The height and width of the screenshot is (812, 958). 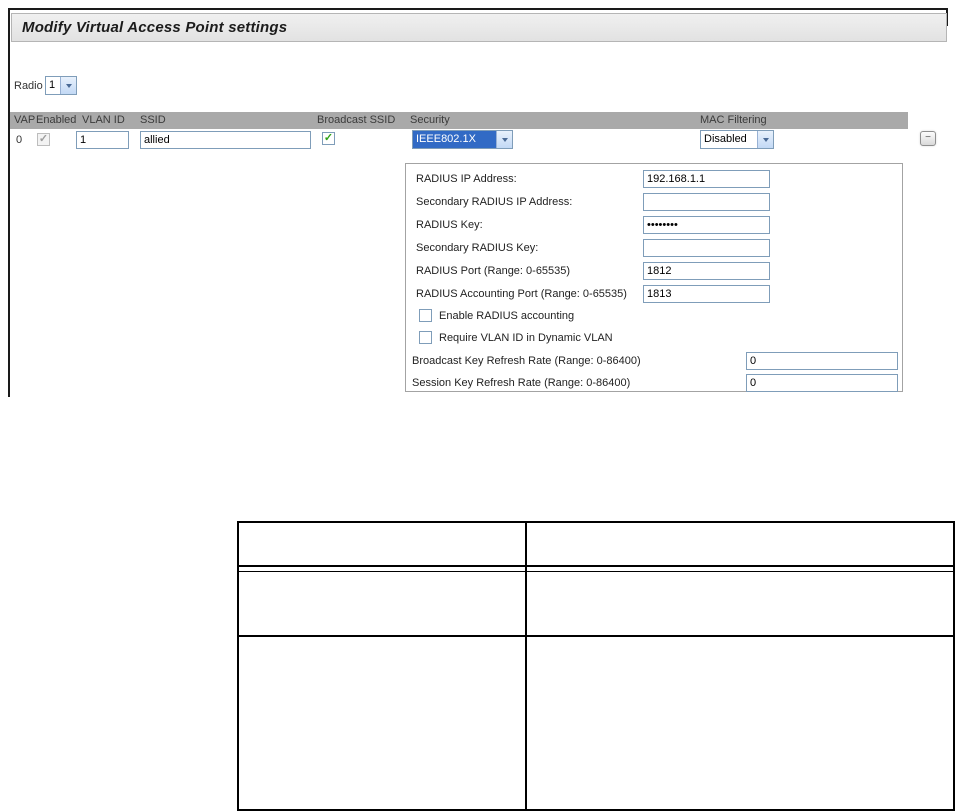 What do you see at coordinates (25, 120) in the screenshot?
I see `header-vap: VAP` at bounding box center [25, 120].